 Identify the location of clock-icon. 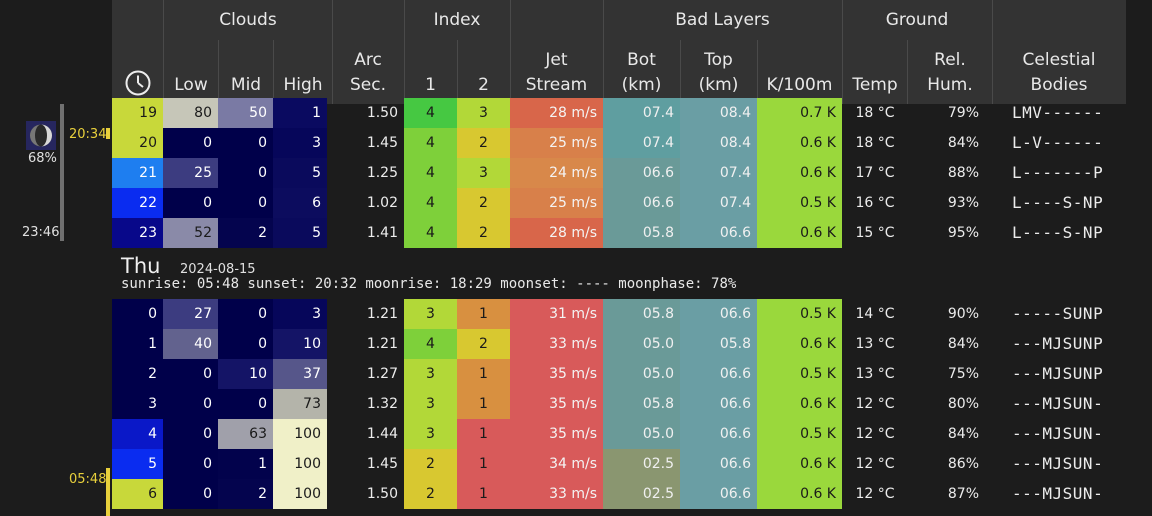
(137, 83).